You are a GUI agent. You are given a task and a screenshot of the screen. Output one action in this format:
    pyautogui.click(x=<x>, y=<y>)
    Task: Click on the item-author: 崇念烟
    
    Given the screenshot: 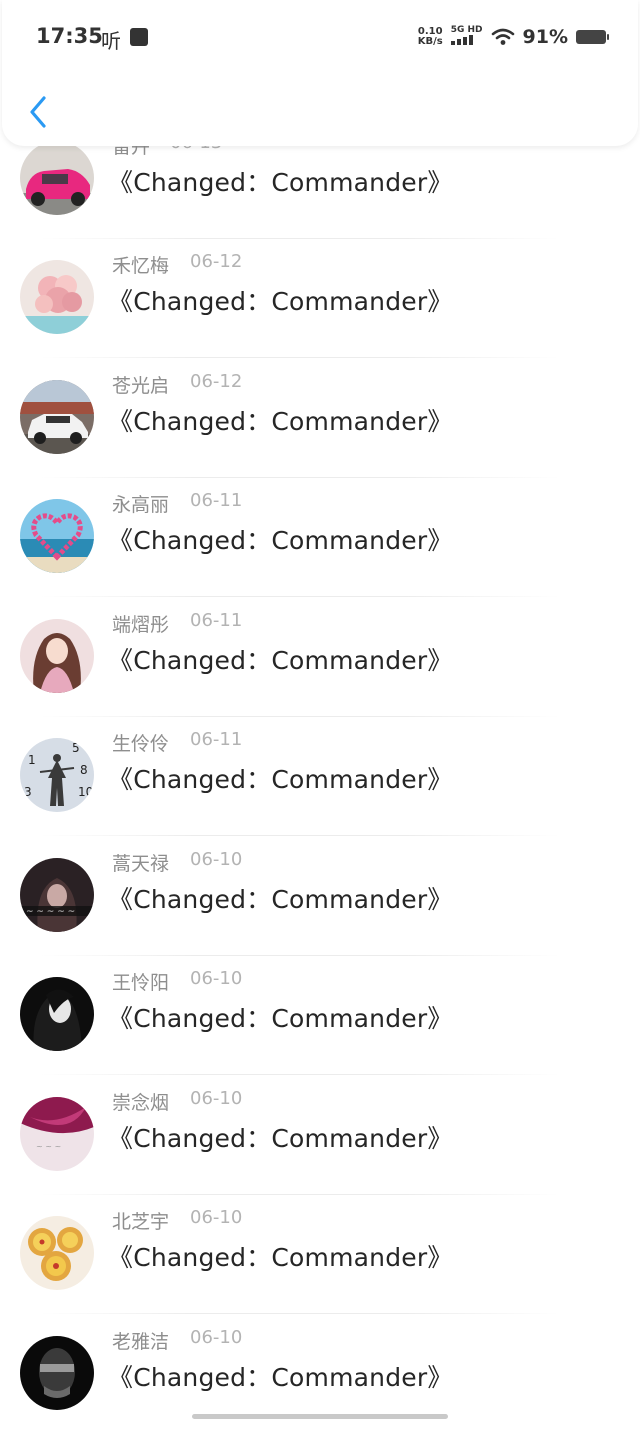 What is the action you would take?
    pyautogui.click(x=141, y=1103)
    